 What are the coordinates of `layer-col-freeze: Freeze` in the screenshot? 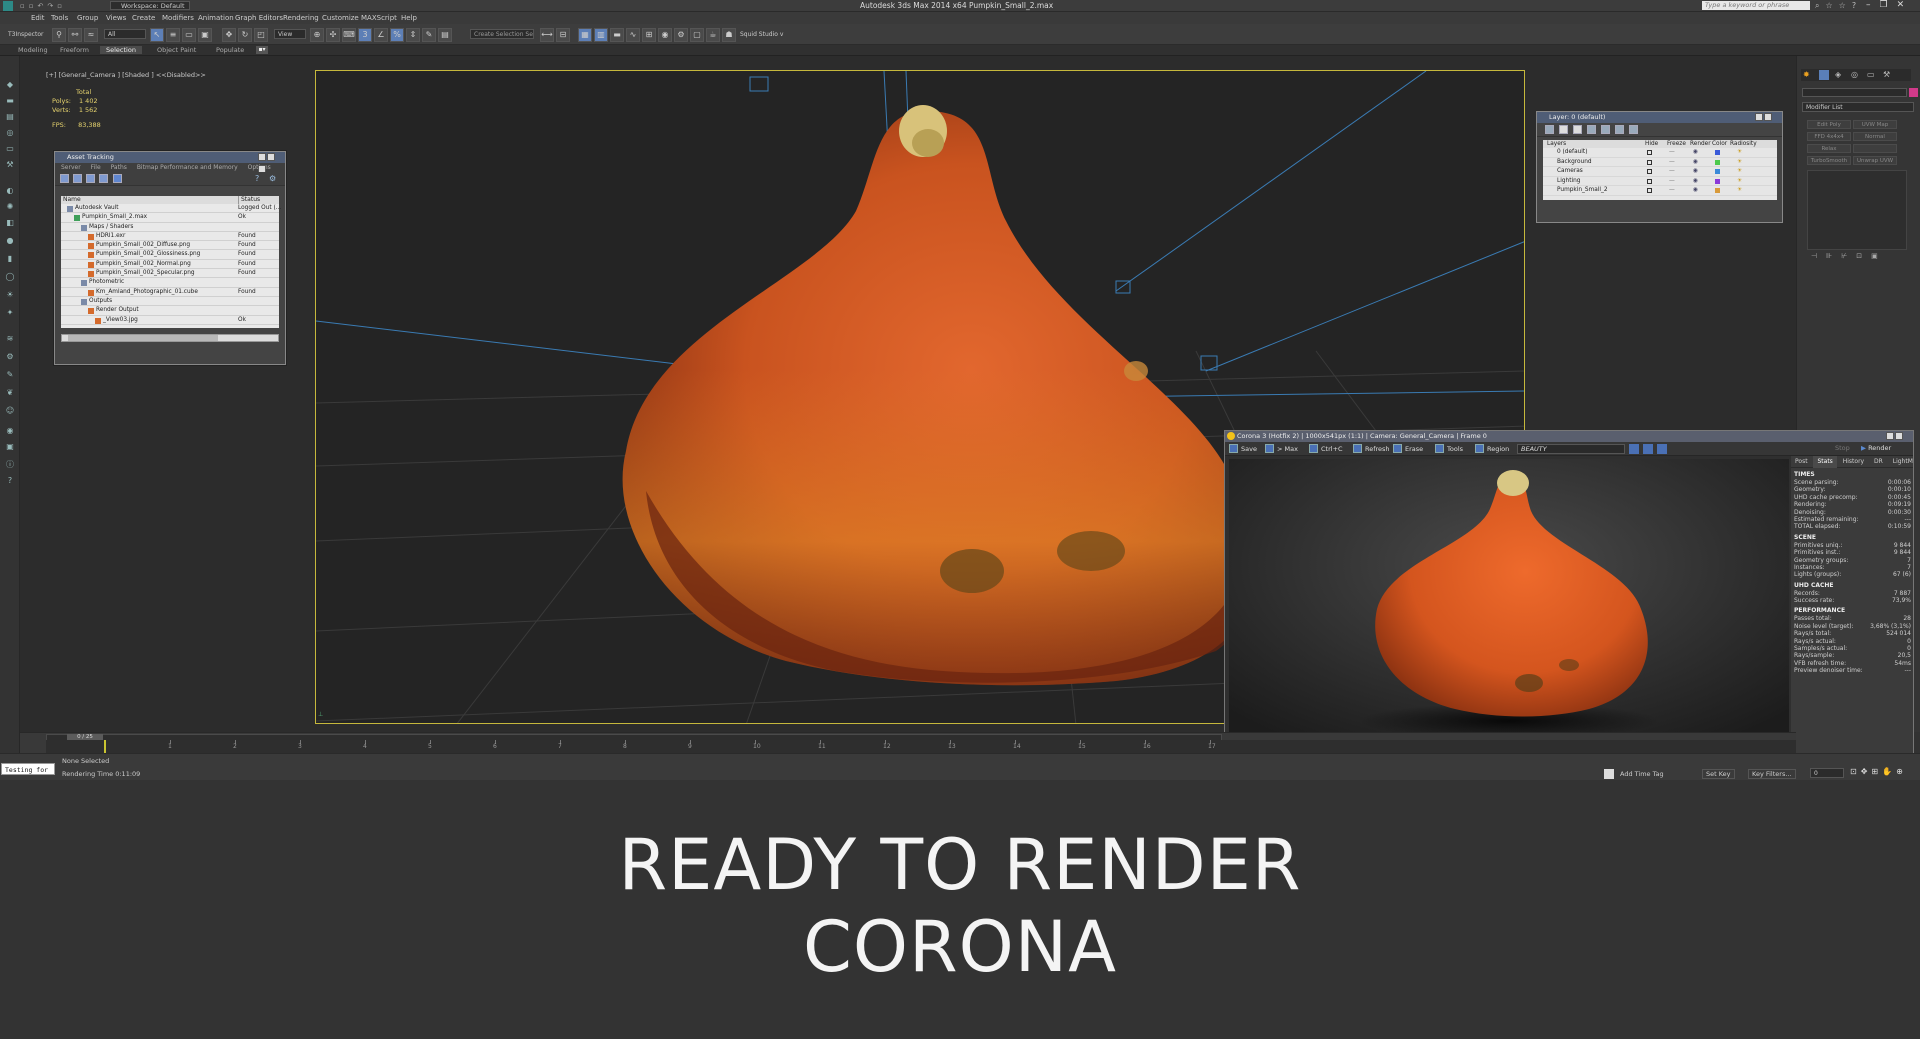 It's located at (1676, 144).